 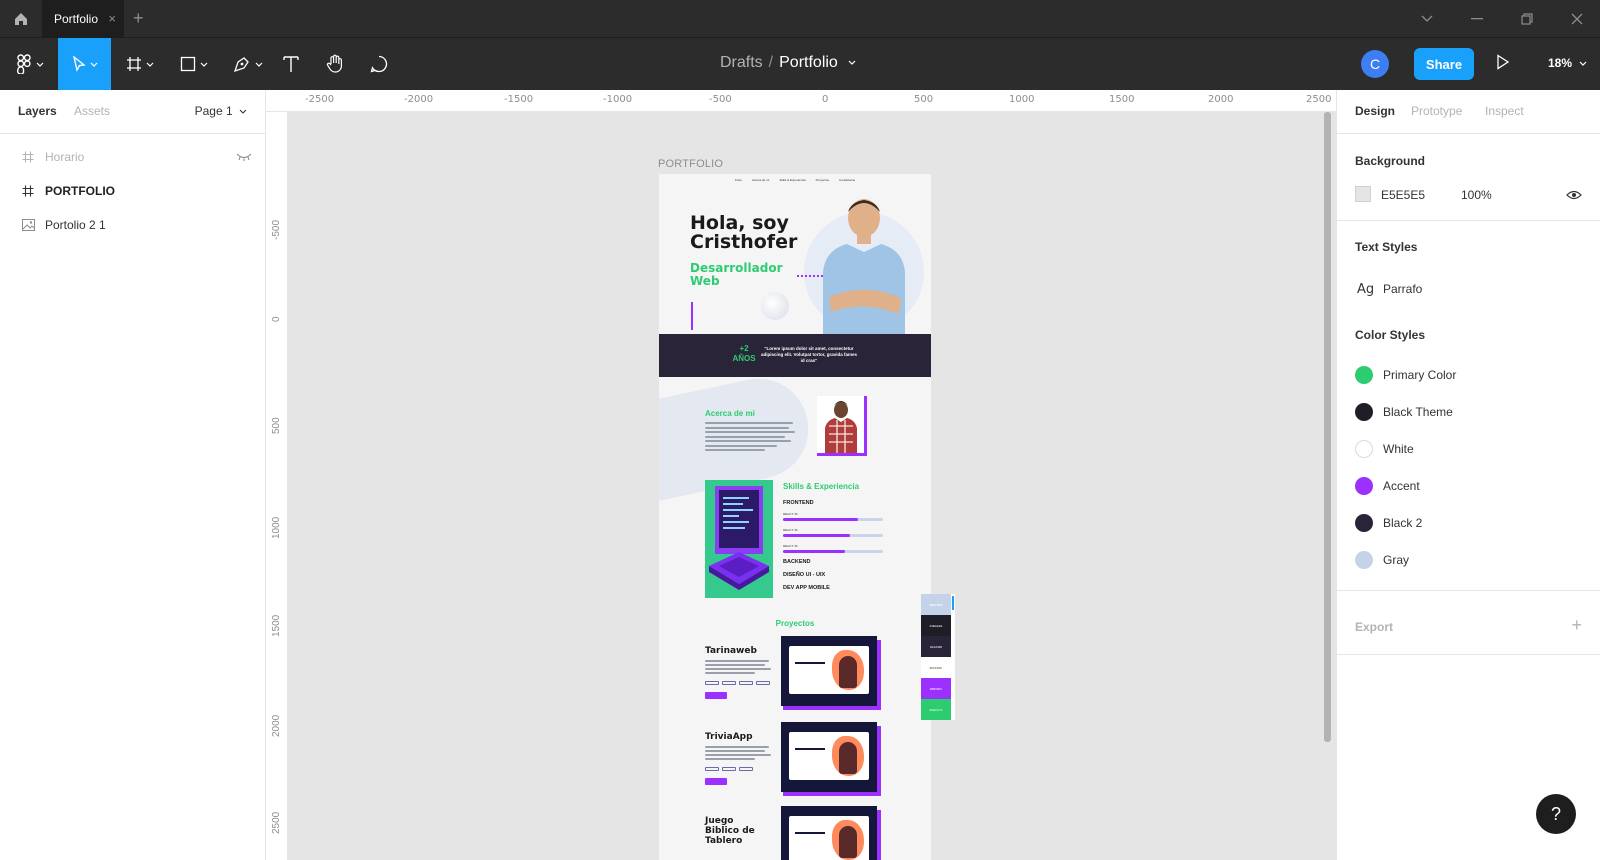 I want to click on tab-inspect: Inspect, so click(x=1504, y=111).